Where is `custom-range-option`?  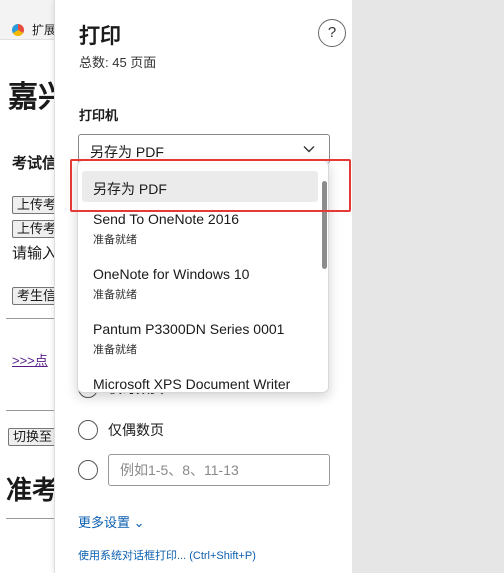 custom-range-option is located at coordinates (88, 470).